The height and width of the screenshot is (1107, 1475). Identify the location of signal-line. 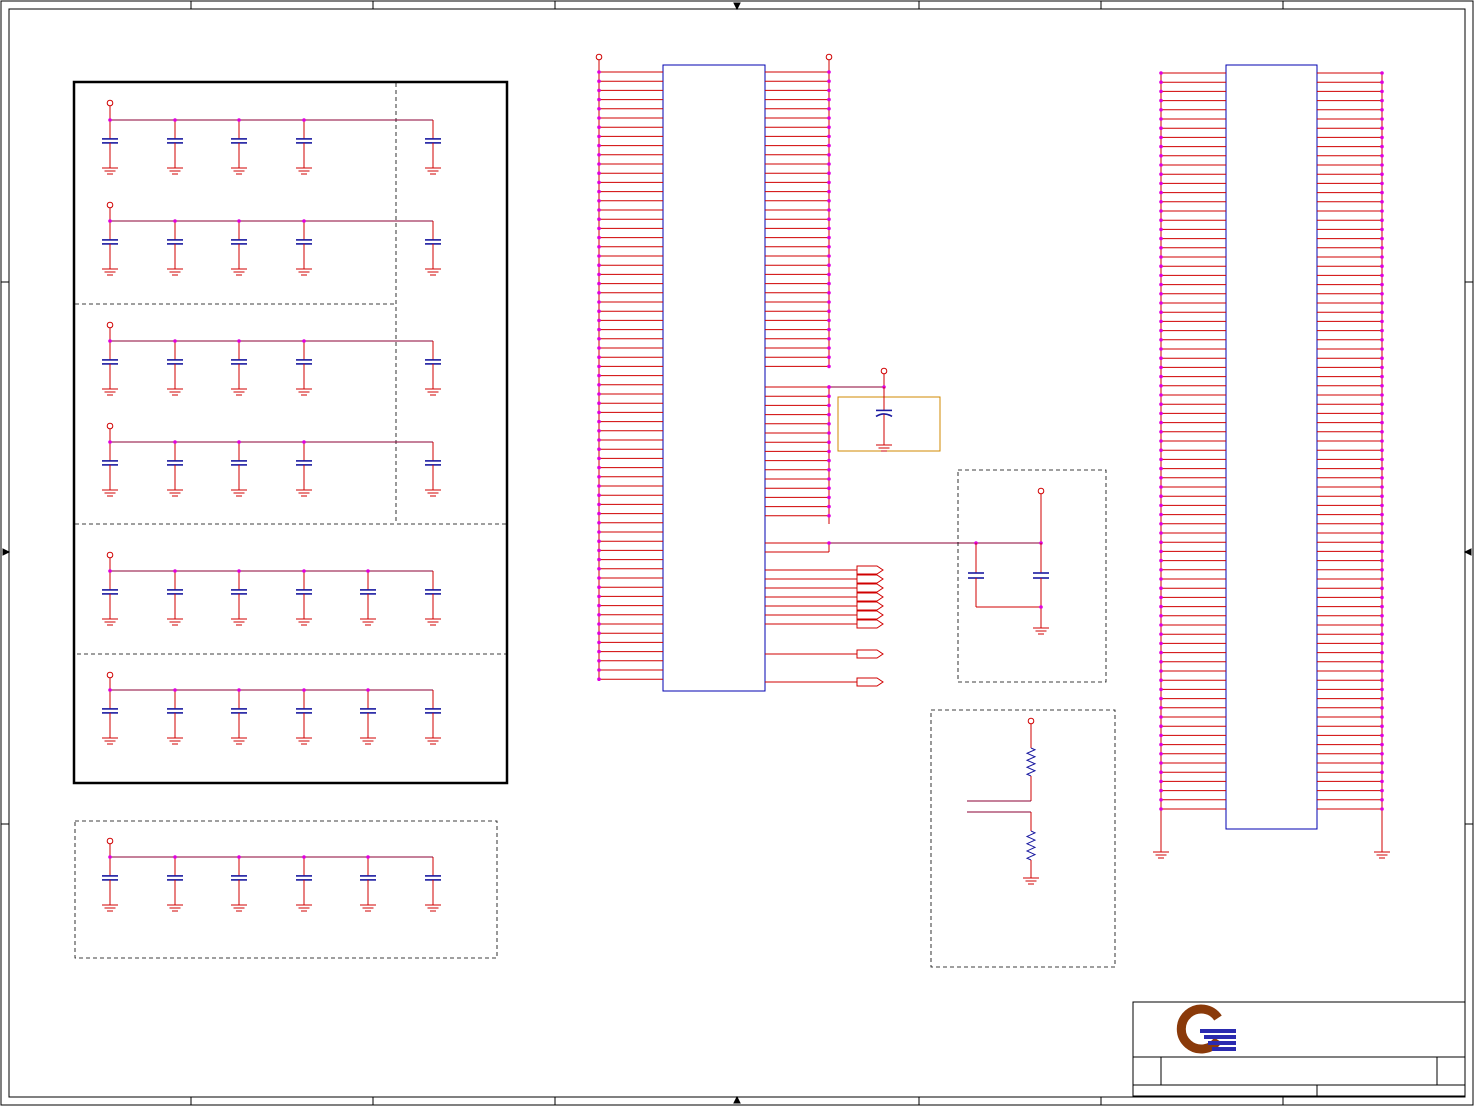
(824, 624).